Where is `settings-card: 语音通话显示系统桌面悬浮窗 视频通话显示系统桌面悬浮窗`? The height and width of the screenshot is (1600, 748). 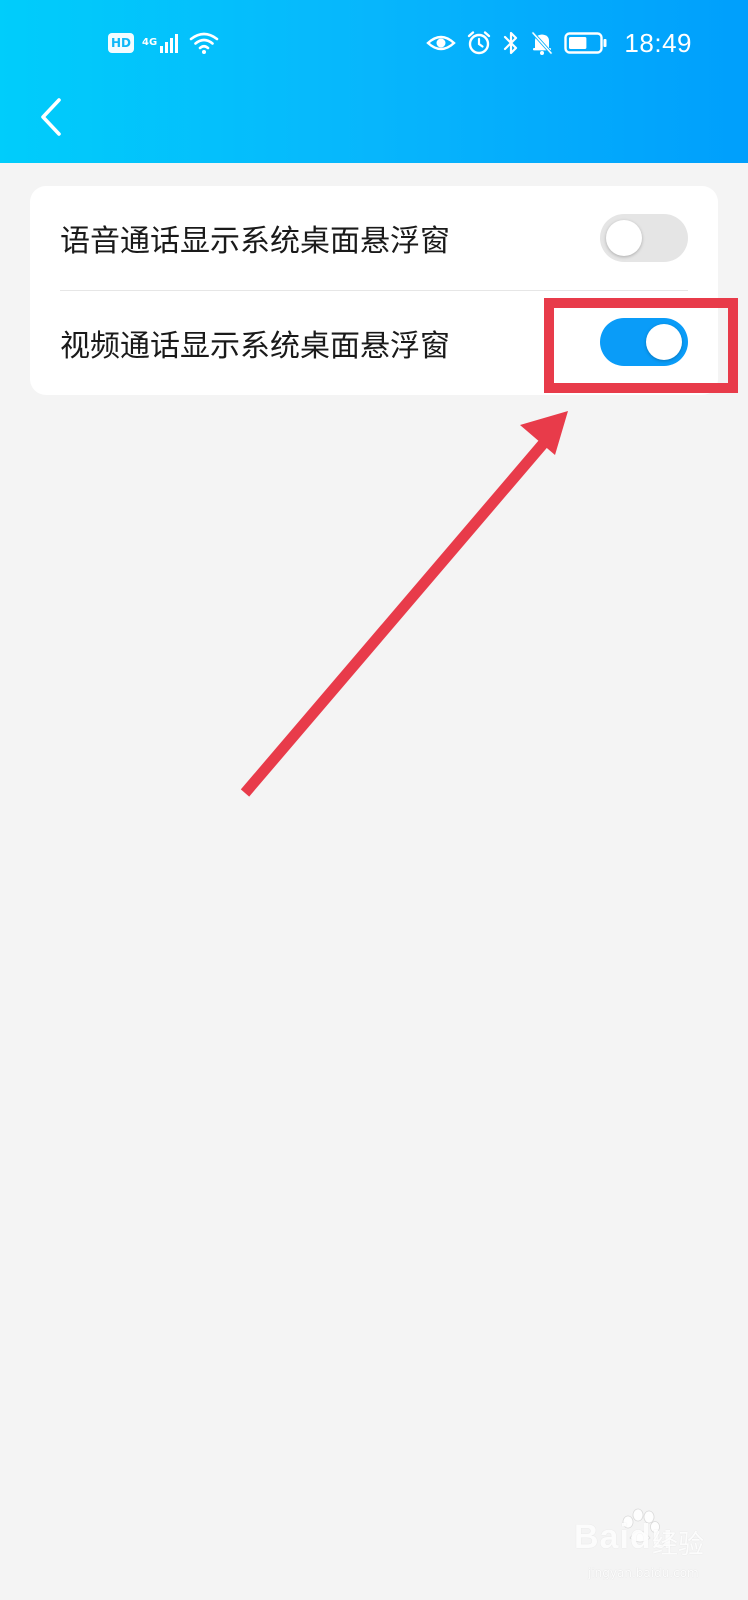
settings-card: 语音通话显示系统桌面悬浮窗 视频通话显示系统桌面悬浮窗 is located at coordinates (374, 290).